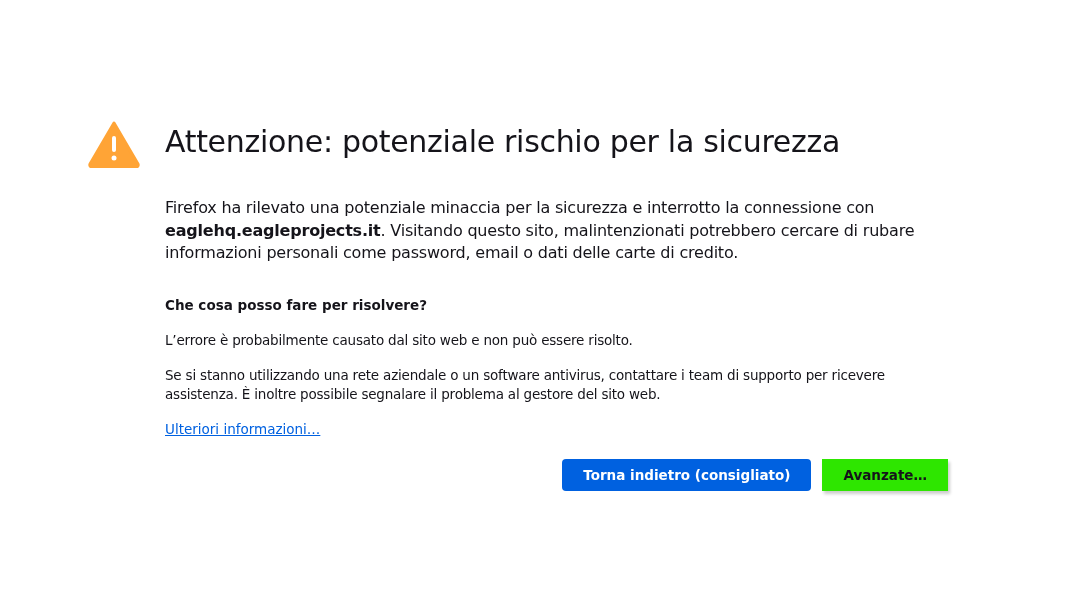 The image size is (1080, 602). I want to click on help-paragraph: L’errore è probabilmente causato dal sito web e non può essere risolto., so click(399, 340).